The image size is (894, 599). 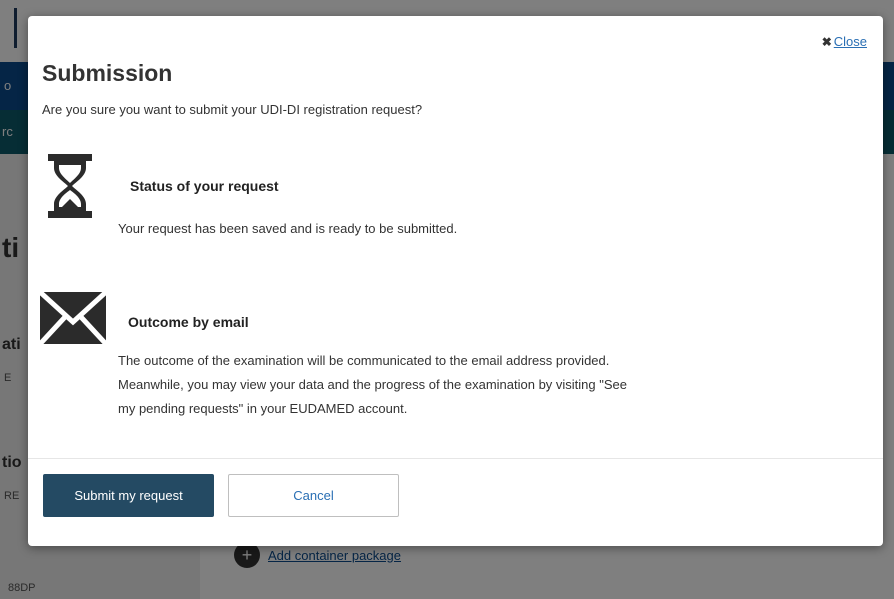 What do you see at coordinates (188, 322) in the screenshot?
I see `outcome-heading: Outcome by email` at bounding box center [188, 322].